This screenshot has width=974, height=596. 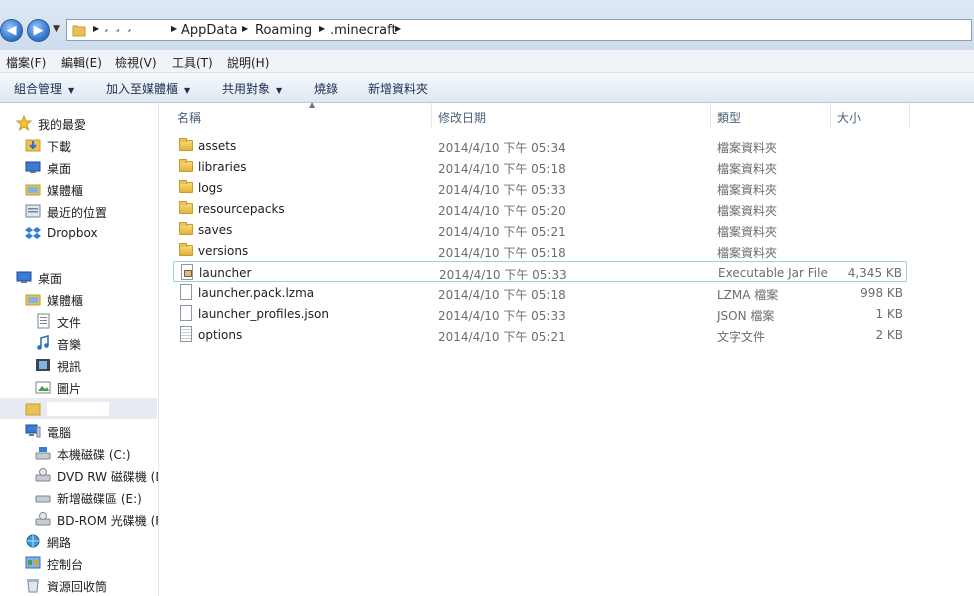 I want to click on file-date: 2014/4/10 下午 05:21, so click(x=502, y=337).